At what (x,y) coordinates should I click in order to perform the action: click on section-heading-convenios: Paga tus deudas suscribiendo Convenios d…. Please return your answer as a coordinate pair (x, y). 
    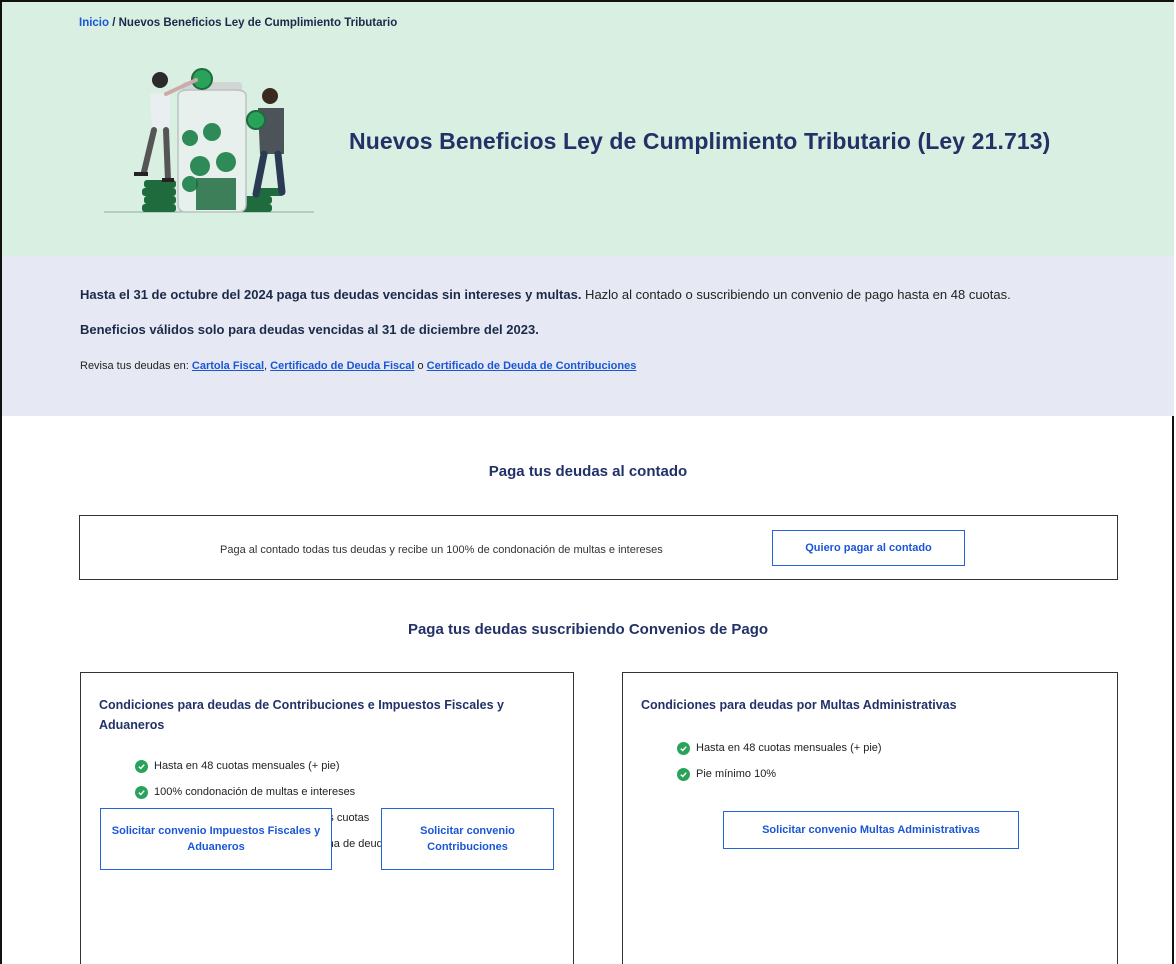
    Looking at the image, I should click on (588, 629).